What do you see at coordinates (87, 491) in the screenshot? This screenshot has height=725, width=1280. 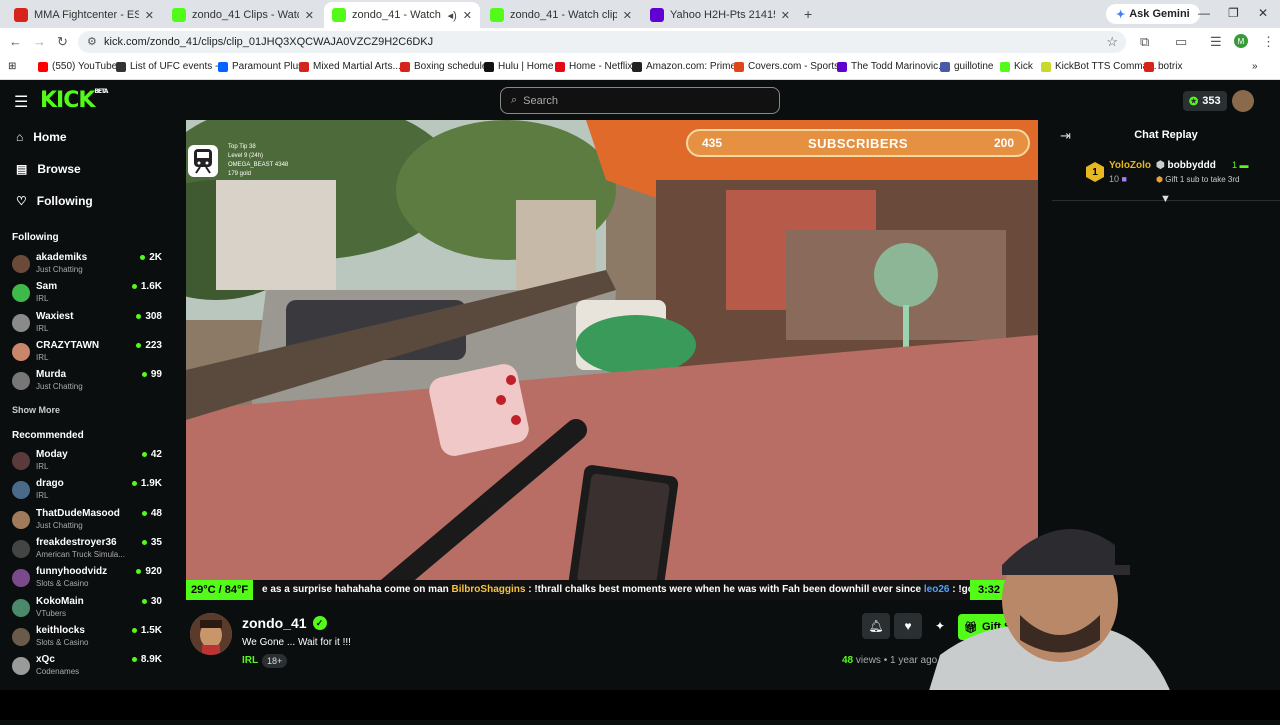 I see `channel-item-drago: drago IRL 1.9K` at bounding box center [87, 491].